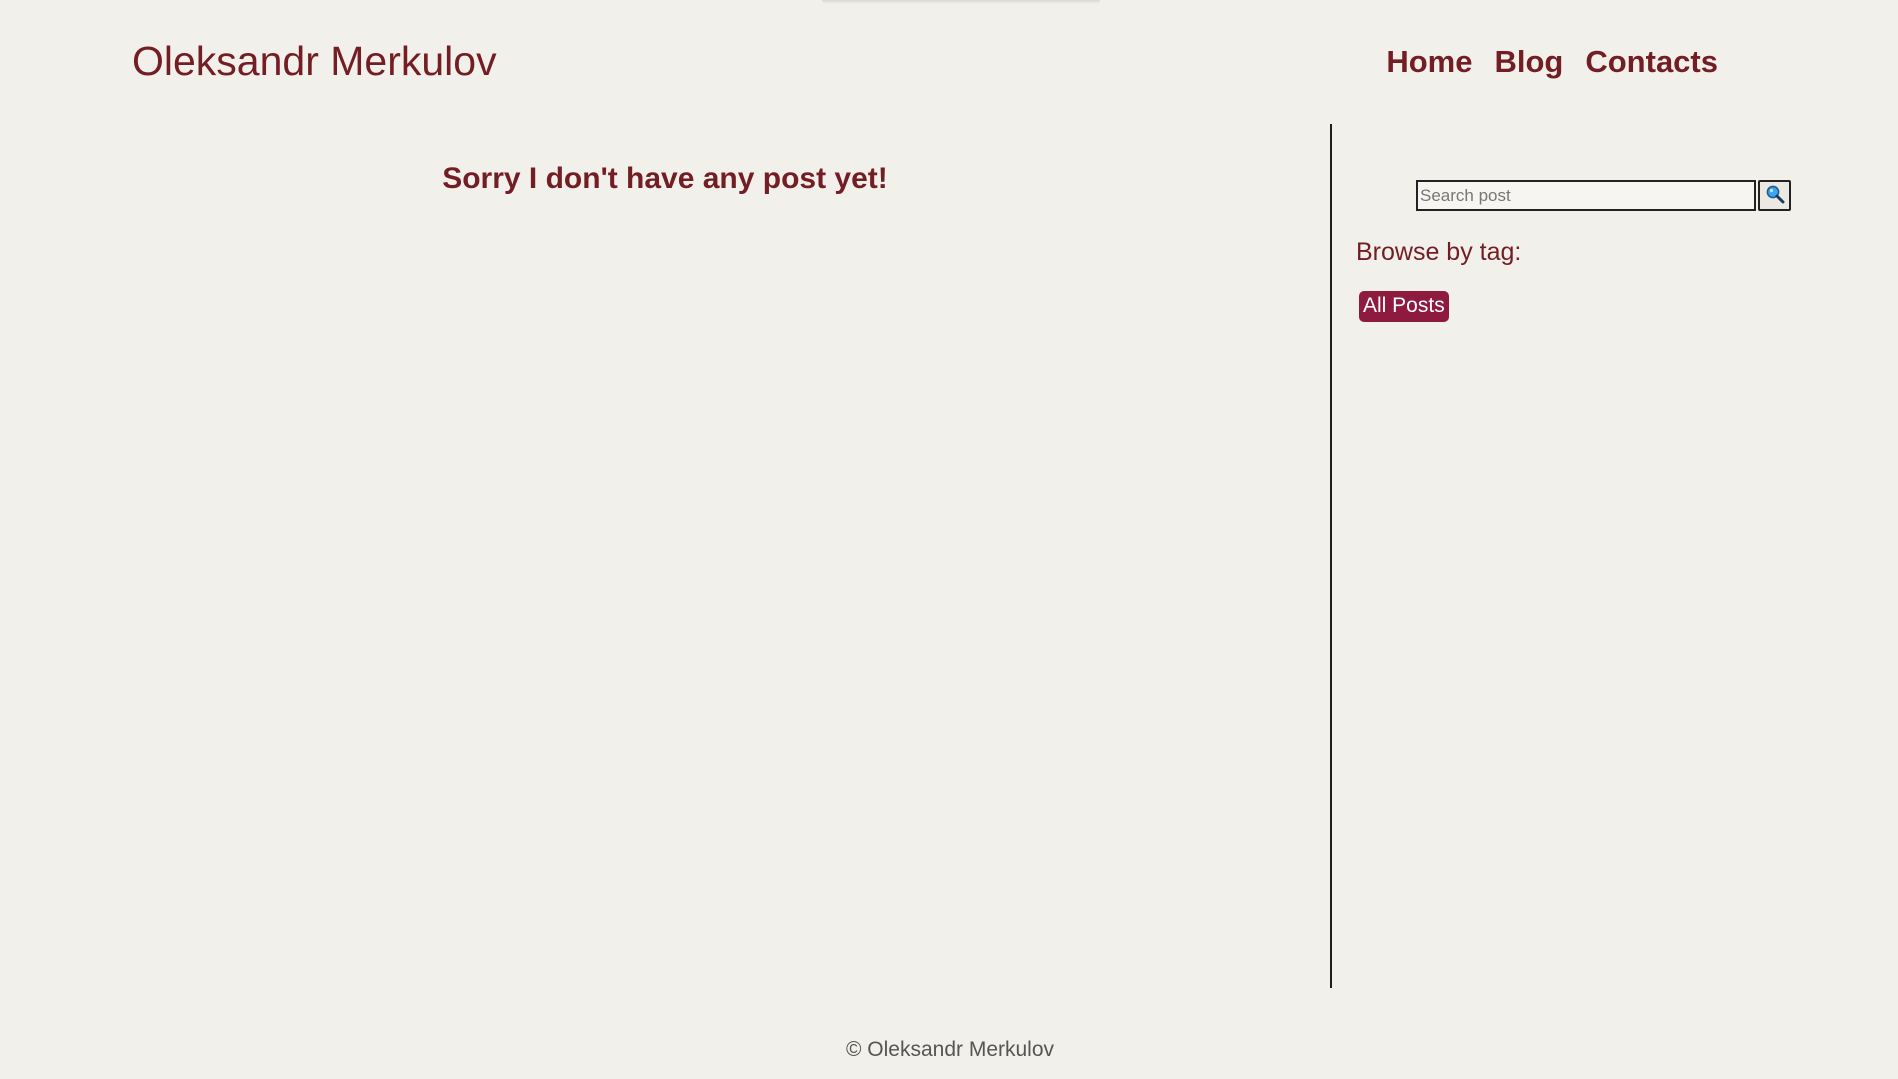 The height and width of the screenshot is (1079, 1898). What do you see at coordinates (1404, 306) in the screenshot?
I see `tag-all-posts: All Posts` at bounding box center [1404, 306].